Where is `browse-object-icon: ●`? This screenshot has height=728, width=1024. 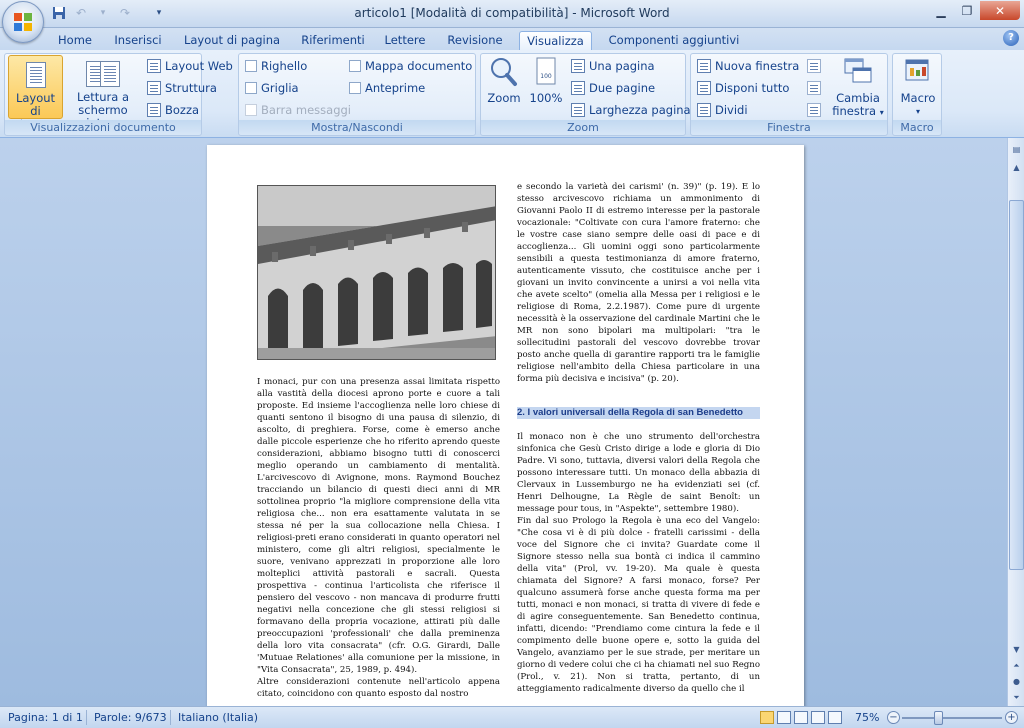
browse-object-icon: ● is located at coordinates (1016, 681).